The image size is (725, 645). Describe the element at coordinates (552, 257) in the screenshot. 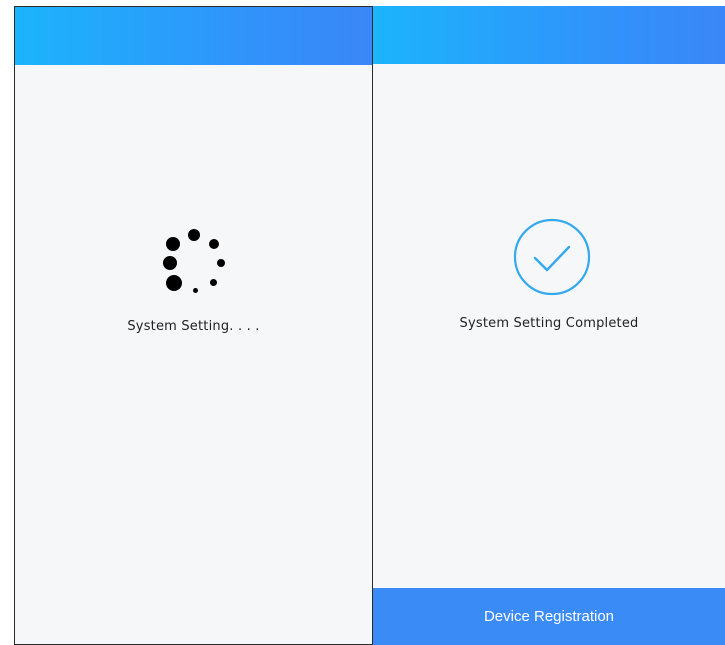

I see `check-circle-icon` at that location.